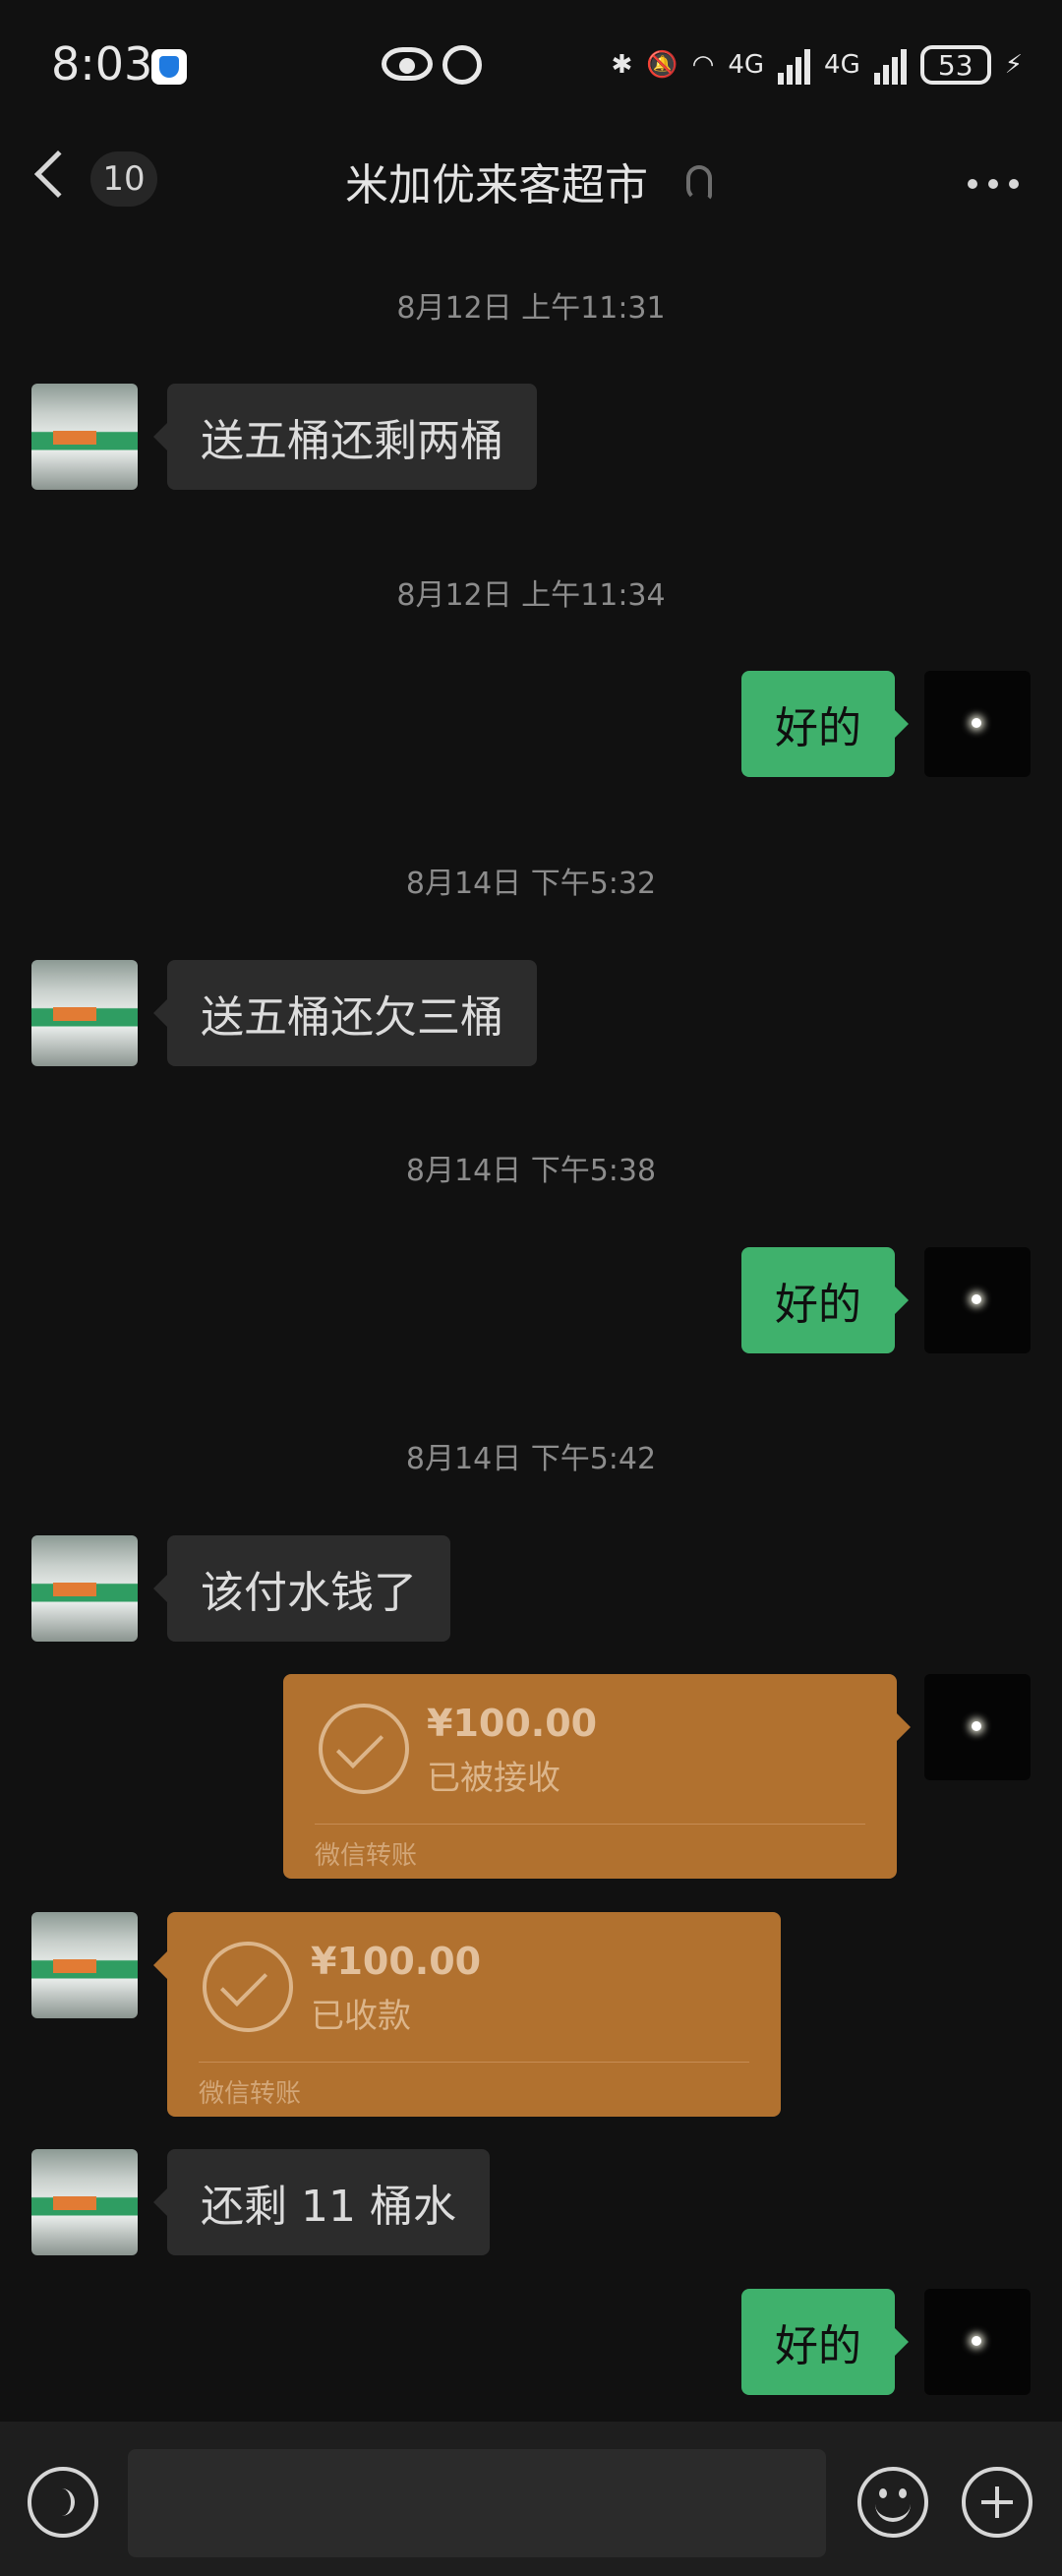 Image resolution: width=1062 pixels, height=2576 pixels. Describe the element at coordinates (63, 2502) in the screenshot. I see `voice-icon` at that location.